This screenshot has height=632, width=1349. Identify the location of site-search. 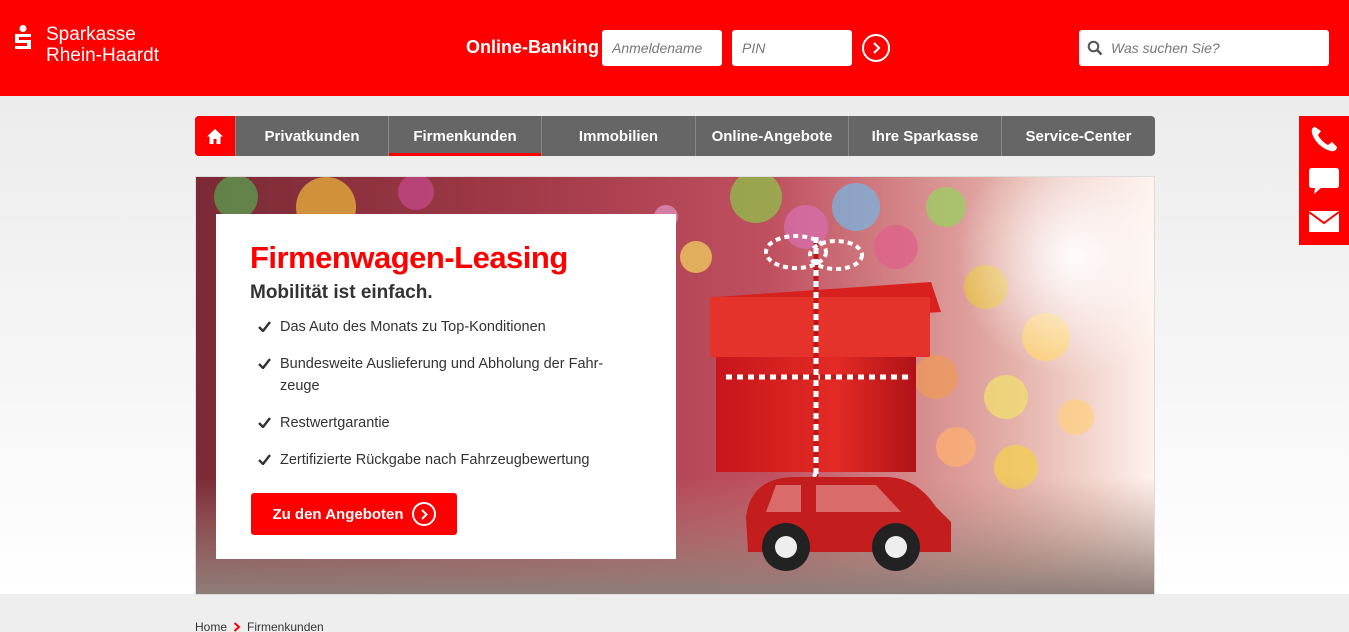
(1204, 48).